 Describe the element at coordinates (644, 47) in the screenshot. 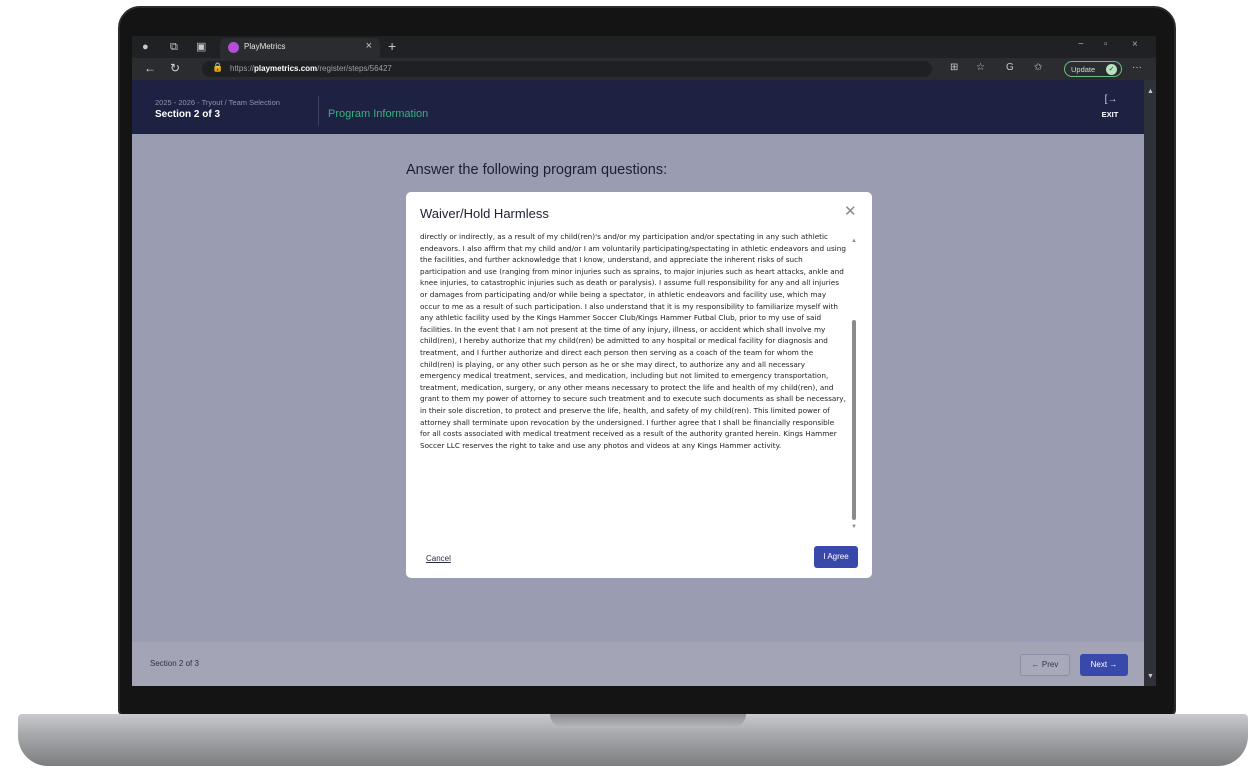

I see `browser-tab-strip: ● ⧉ ▣ PlayMetrics × + − ▫ ×` at that location.